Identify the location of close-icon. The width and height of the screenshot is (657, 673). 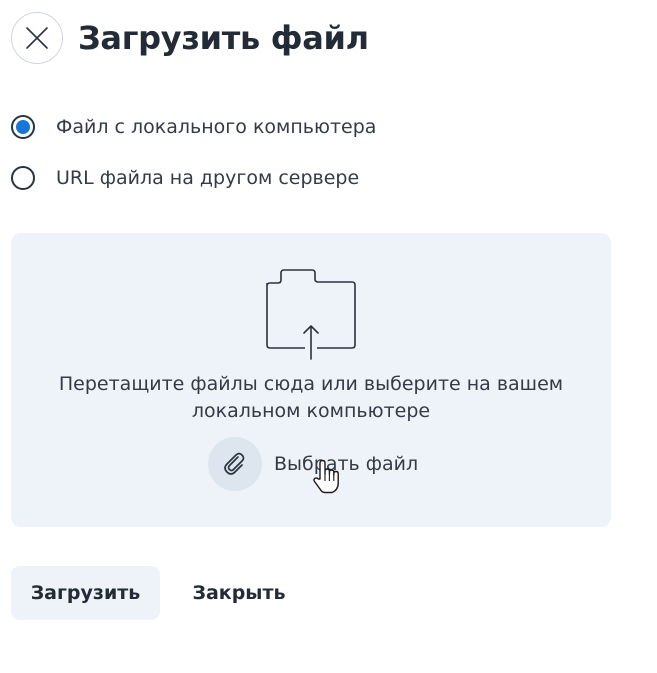
(37, 38).